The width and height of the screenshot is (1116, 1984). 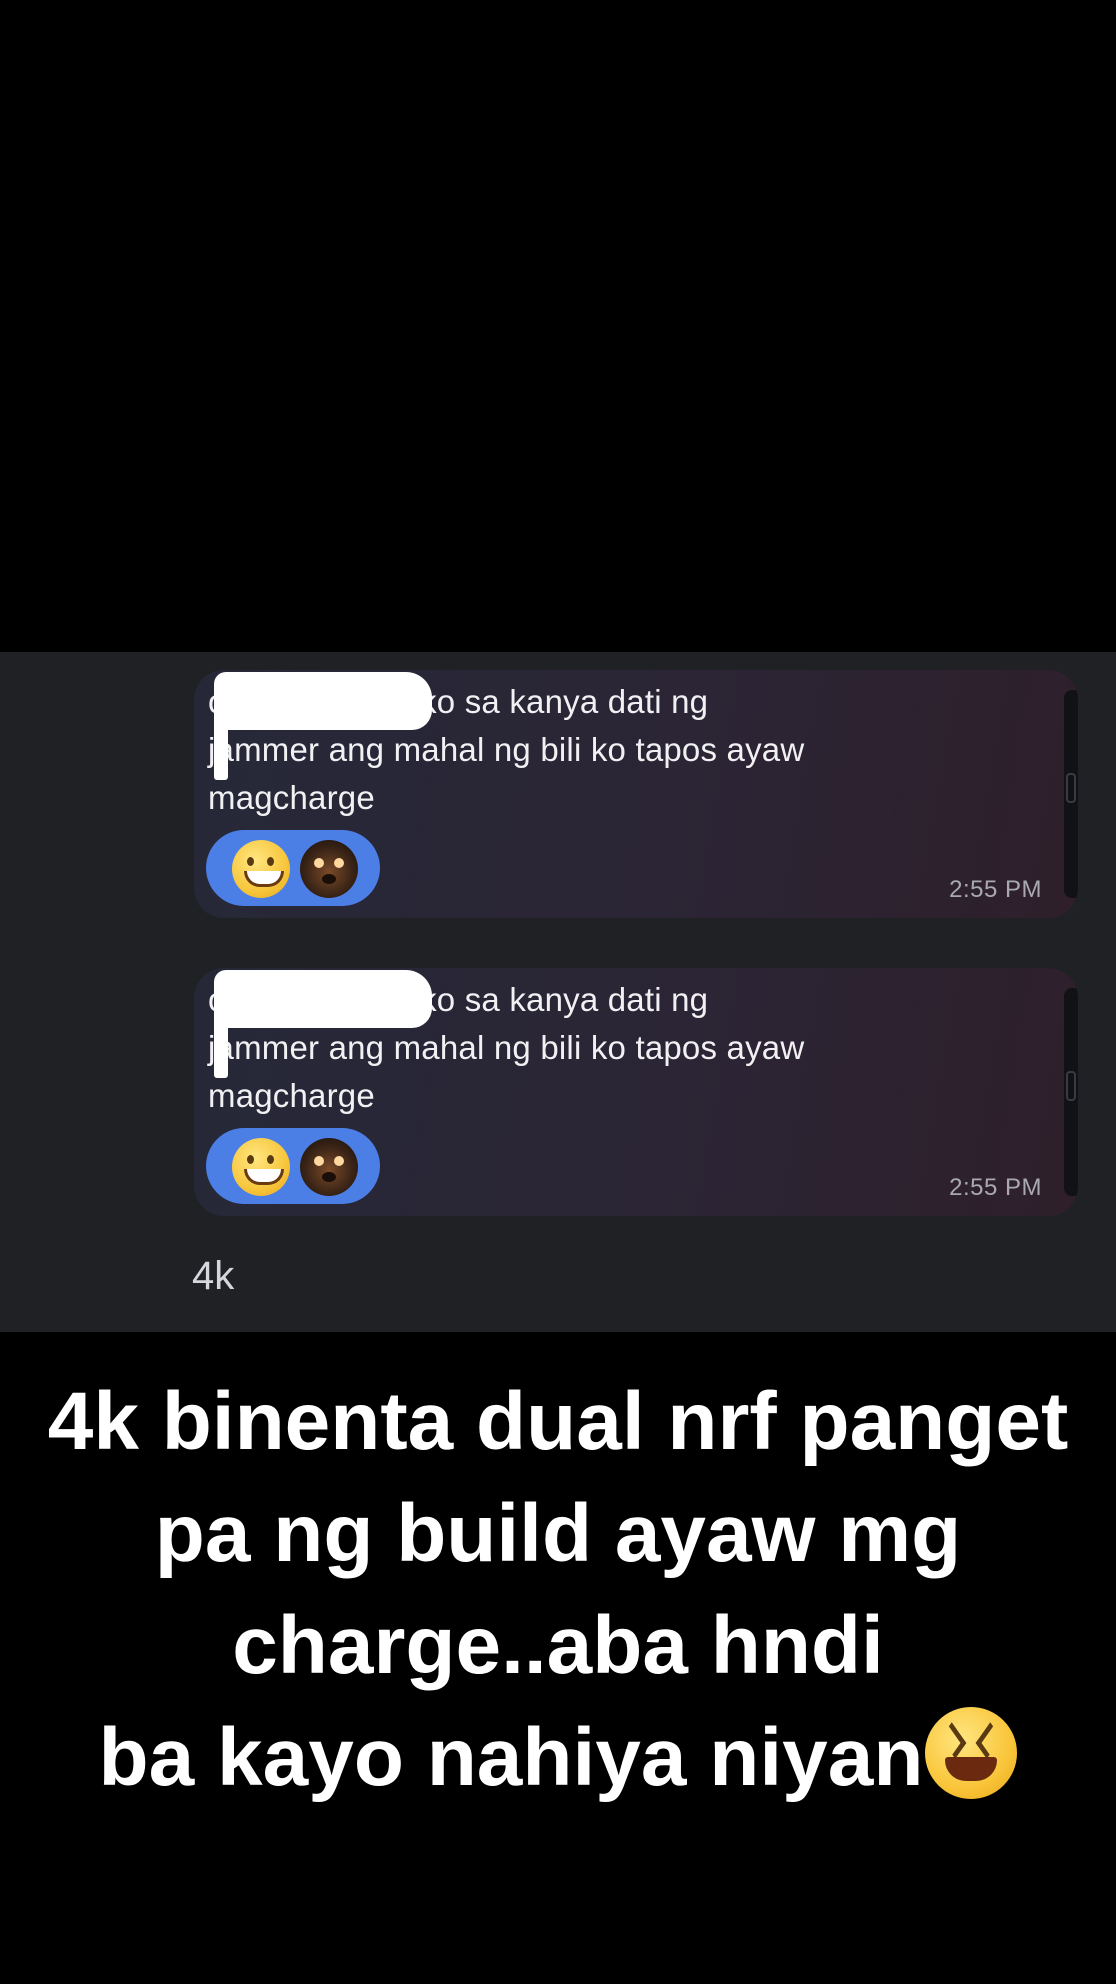 I want to click on laugh-eye, so click(x=989, y=1740).